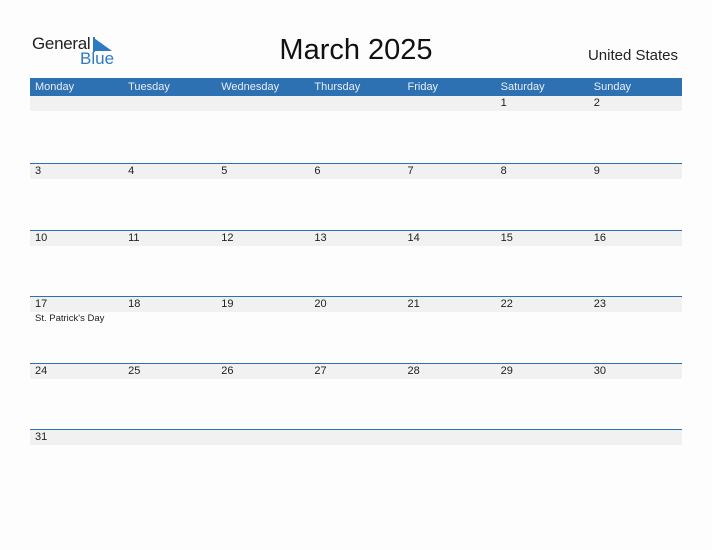  What do you see at coordinates (413, 370) in the screenshot?
I see `day-number: 28` at bounding box center [413, 370].